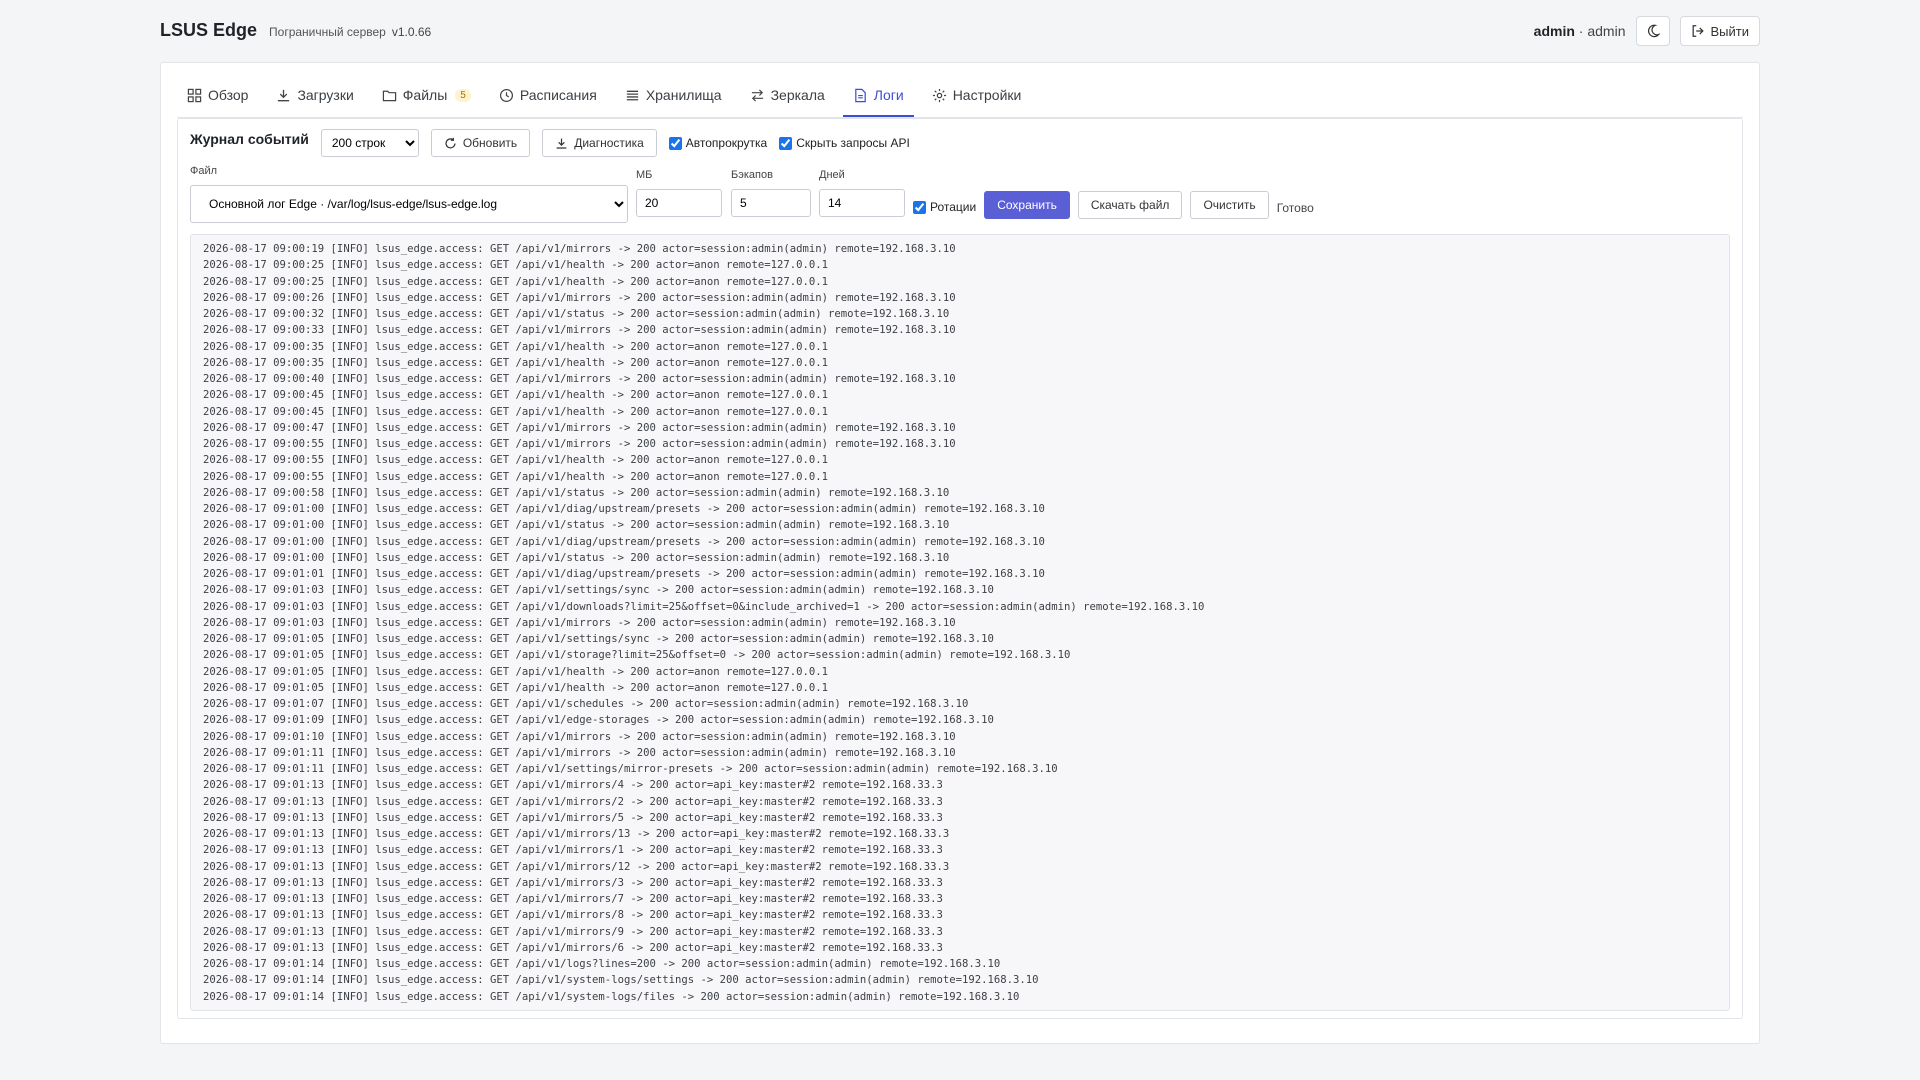  Describe the element at coordinates (204, 171) in the screenshot. I see `file-label: Файл` at that location.